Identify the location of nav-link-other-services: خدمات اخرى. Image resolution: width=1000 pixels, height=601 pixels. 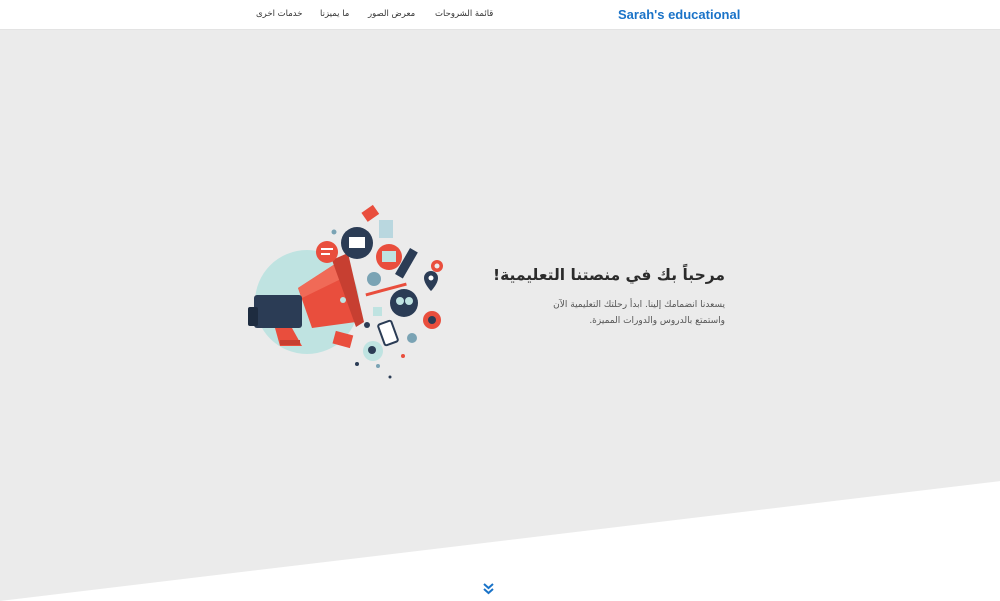
(279, 14).